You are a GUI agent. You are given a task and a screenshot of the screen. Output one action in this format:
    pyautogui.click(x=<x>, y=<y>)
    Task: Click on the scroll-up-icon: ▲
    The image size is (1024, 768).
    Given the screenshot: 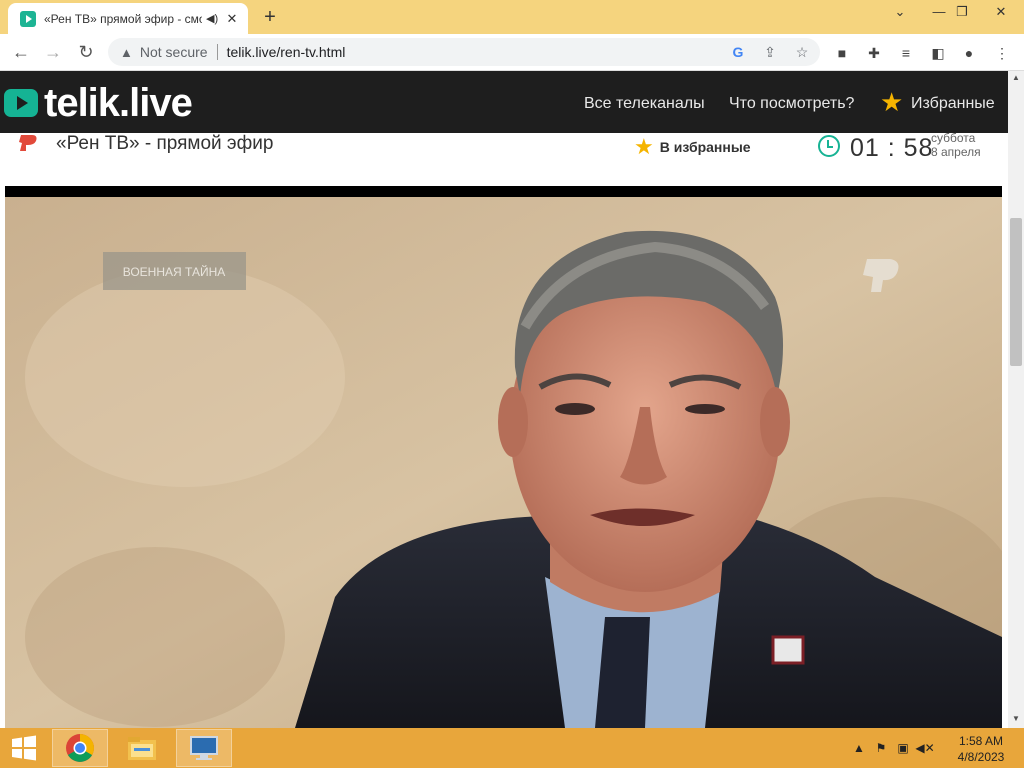 What is the action you would take?
    pyautogui.click(x=1016, y=78)
    